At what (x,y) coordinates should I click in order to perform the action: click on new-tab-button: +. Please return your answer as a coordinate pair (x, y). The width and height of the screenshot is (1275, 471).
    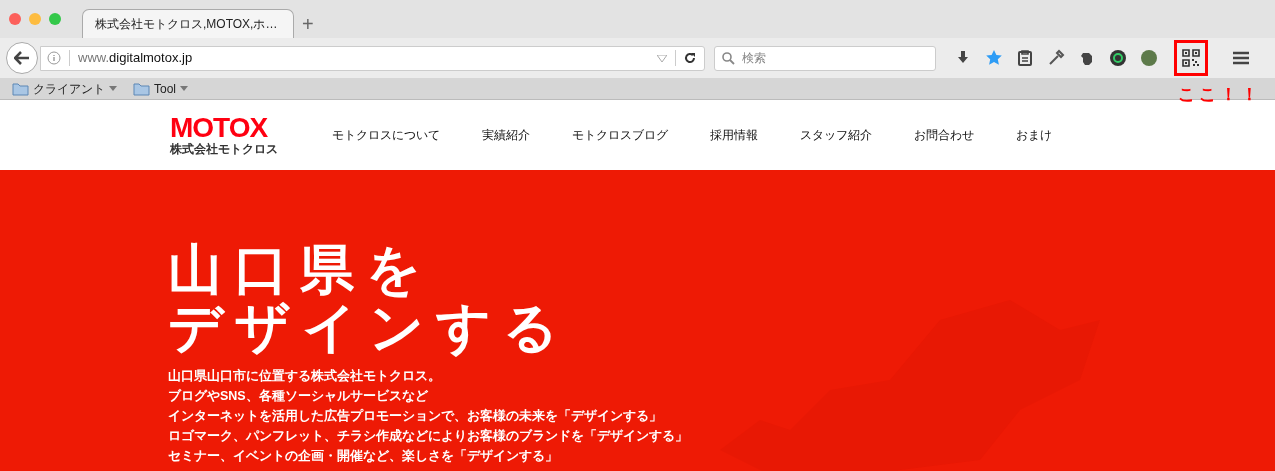
    Looking at the image, I should click on (308, 24).